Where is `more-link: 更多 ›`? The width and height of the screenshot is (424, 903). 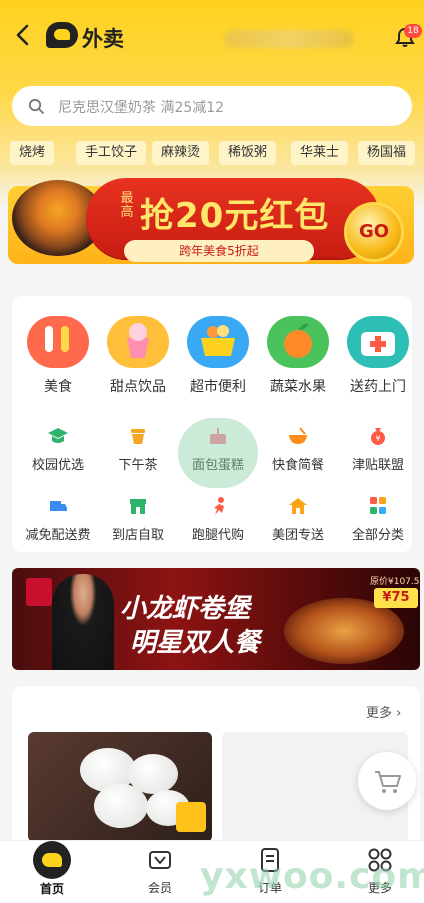 more-link: 更多 › is located at coordinates (383, 711).